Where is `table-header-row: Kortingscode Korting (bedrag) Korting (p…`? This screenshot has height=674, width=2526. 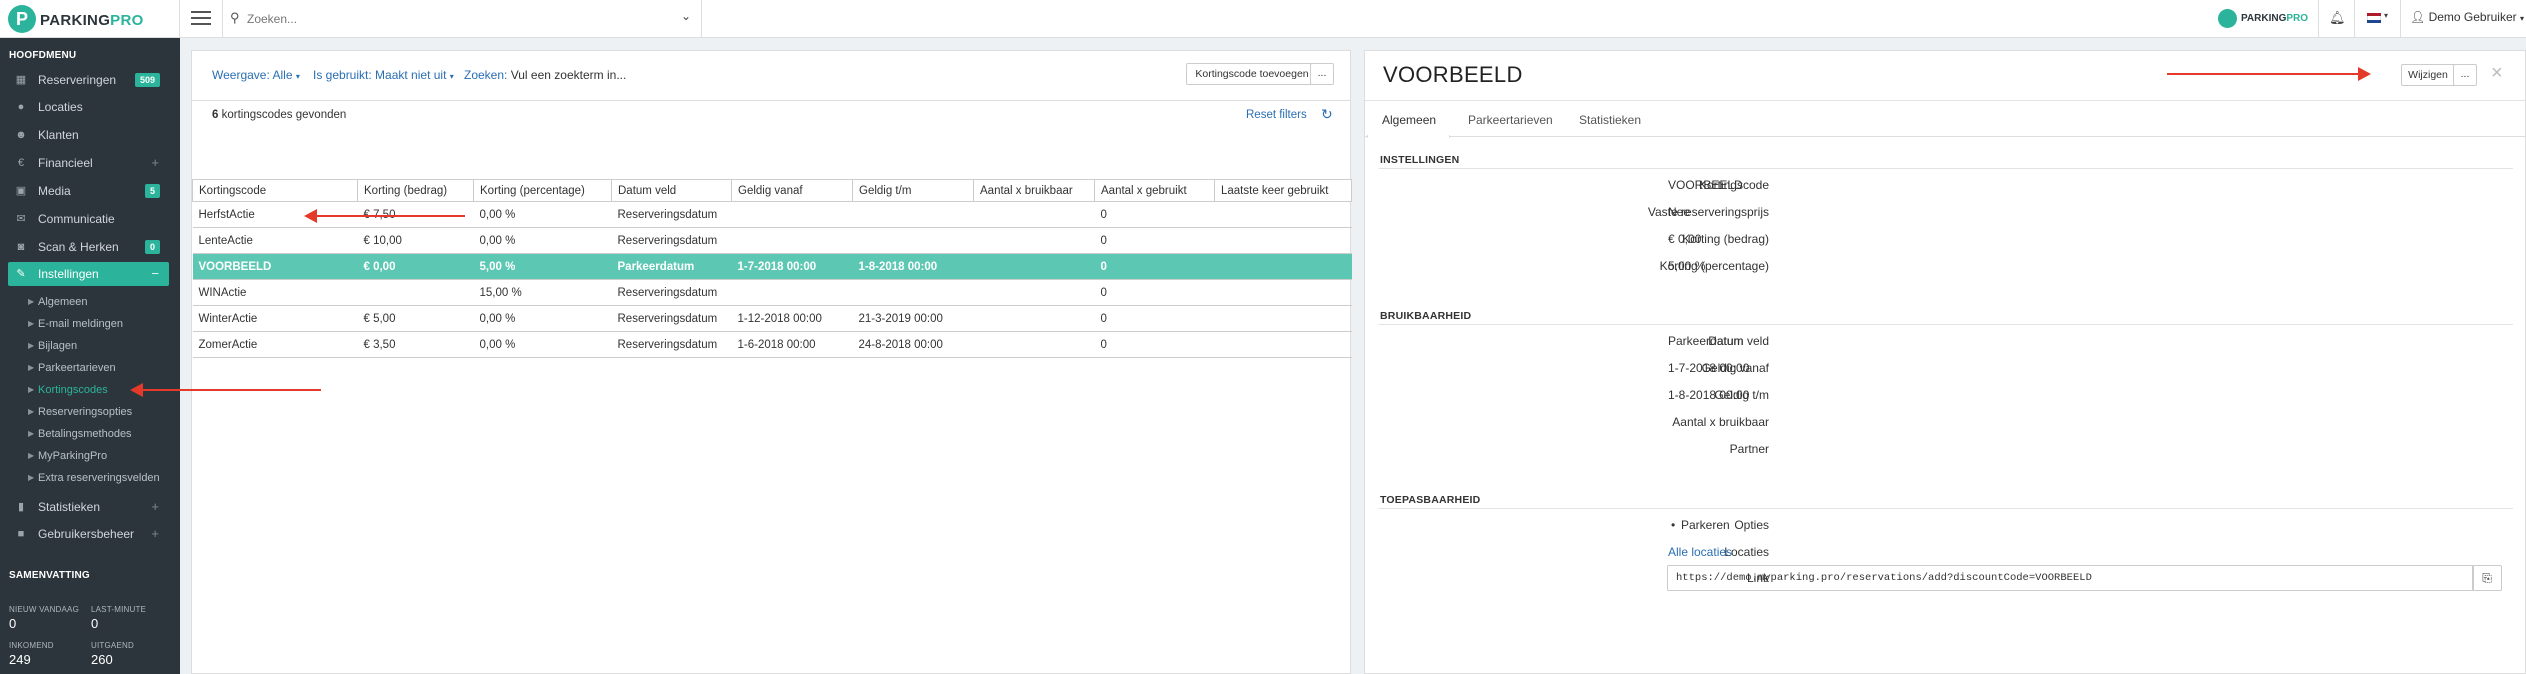 table-header-row: Kortingscode Korting (bedrag) Korting (p… is located at coordinates (772, 190).